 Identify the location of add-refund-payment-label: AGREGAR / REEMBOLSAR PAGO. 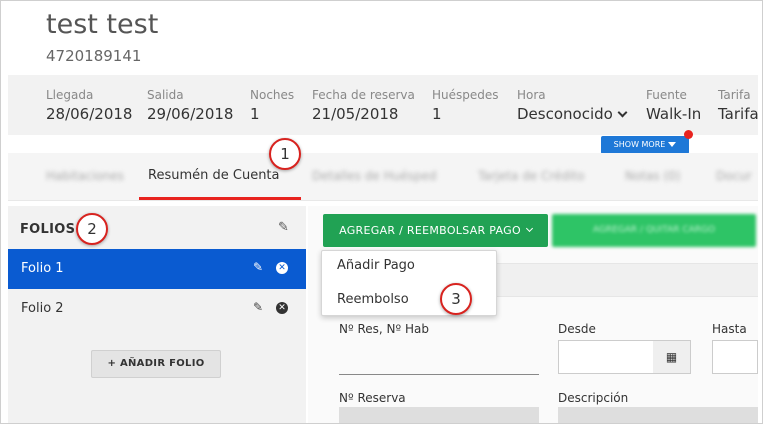
(430, 230).